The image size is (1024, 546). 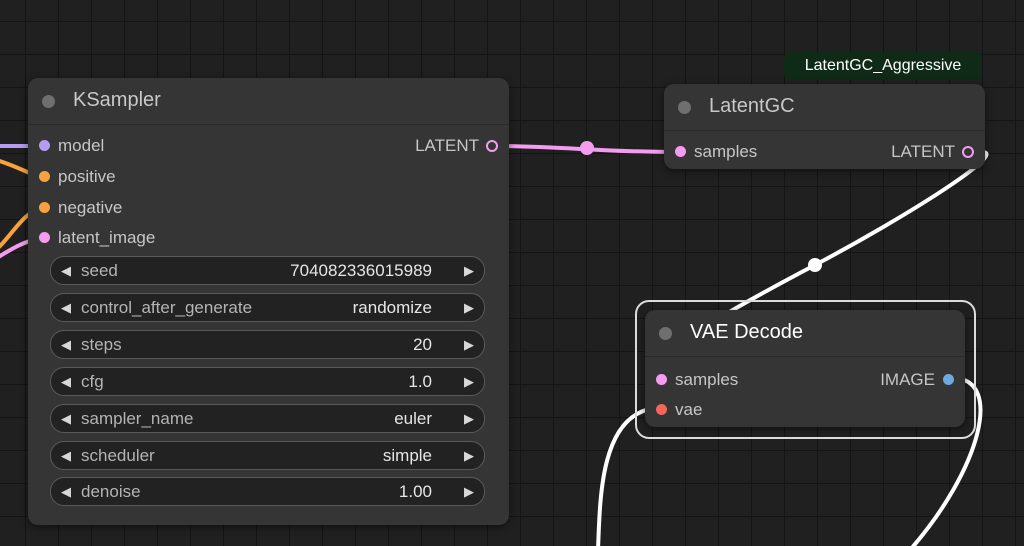 I want to click on widget-cfg: ◀ cfg 1.0 ▶, so click(x=267, y=381).